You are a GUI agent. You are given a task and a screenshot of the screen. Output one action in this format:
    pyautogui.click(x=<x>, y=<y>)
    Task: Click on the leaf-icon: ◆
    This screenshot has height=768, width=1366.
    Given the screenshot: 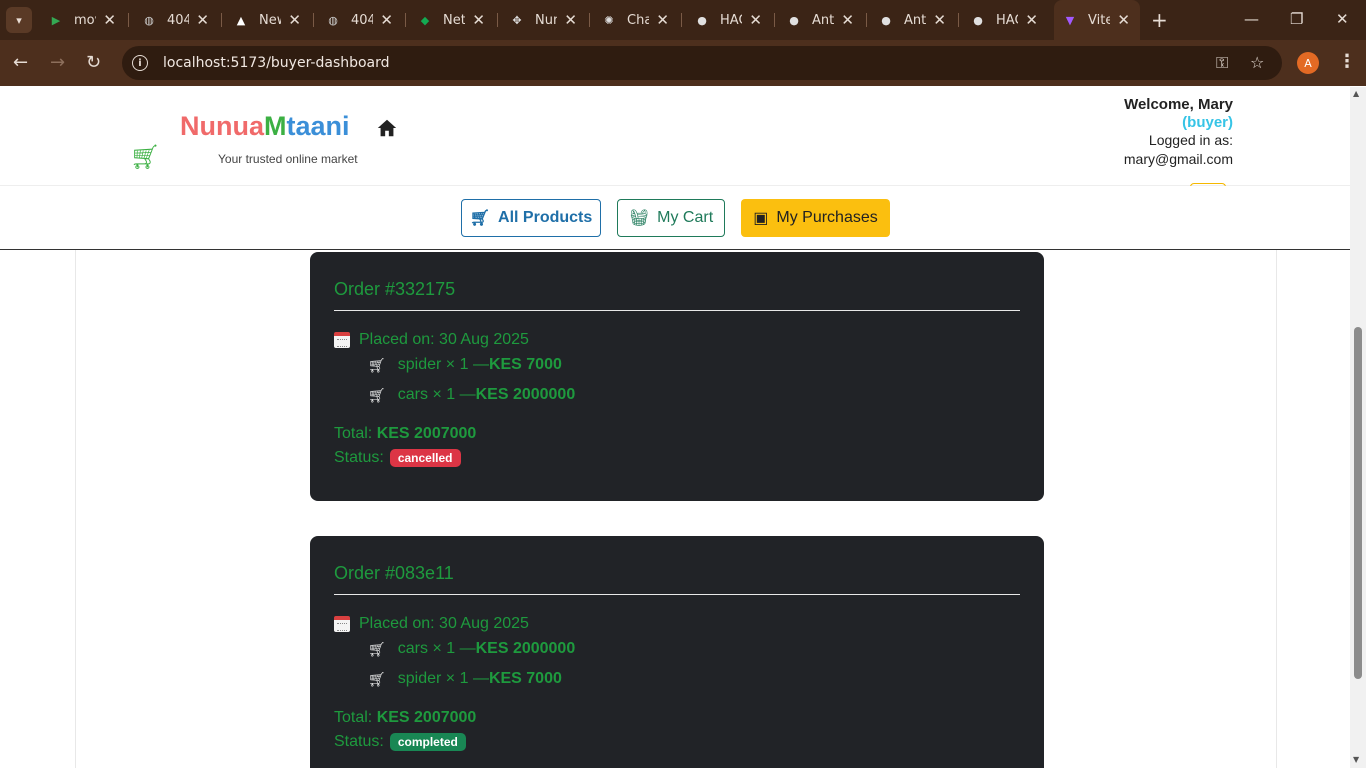 What is the action you would take?
    pyautogui.click(x=425, y=20)
    